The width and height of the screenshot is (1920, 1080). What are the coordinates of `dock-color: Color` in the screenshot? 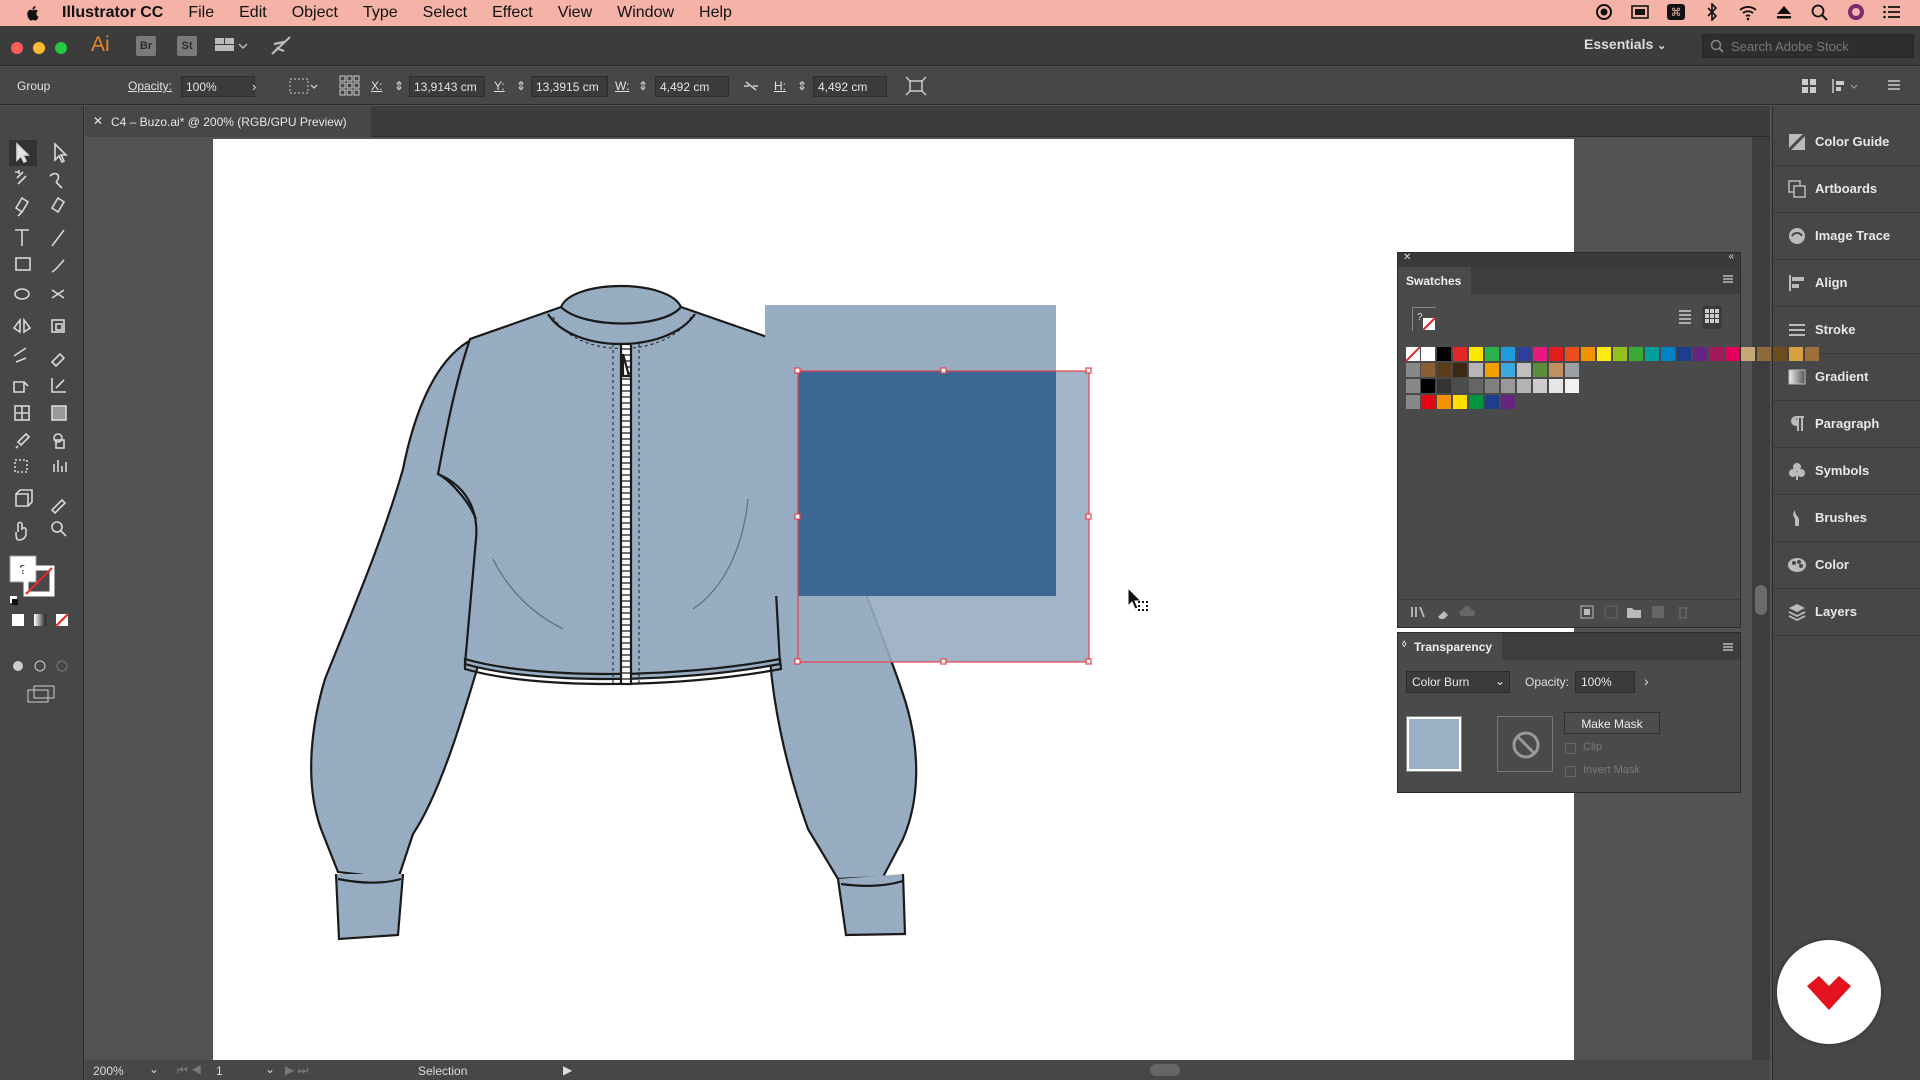 It's located at (1846, 566).